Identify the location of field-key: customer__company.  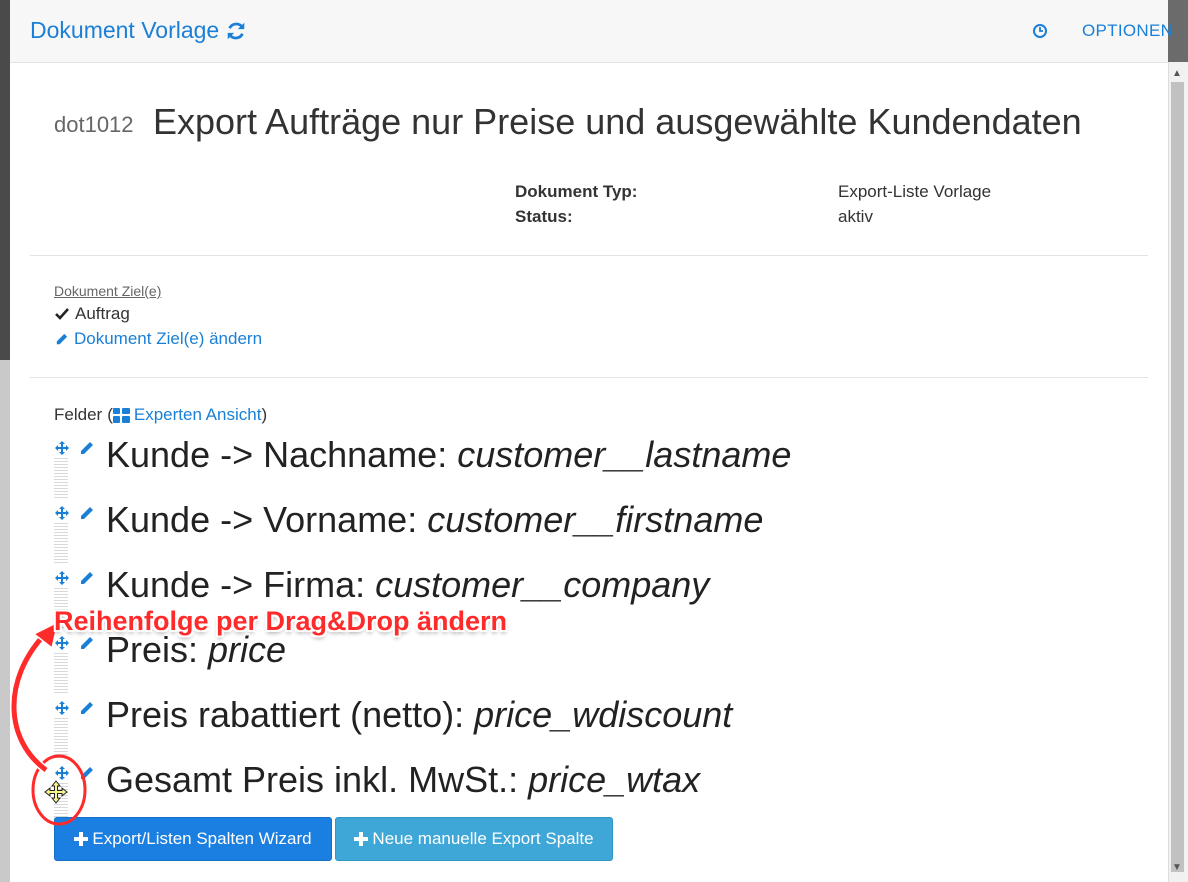
(542, 584).